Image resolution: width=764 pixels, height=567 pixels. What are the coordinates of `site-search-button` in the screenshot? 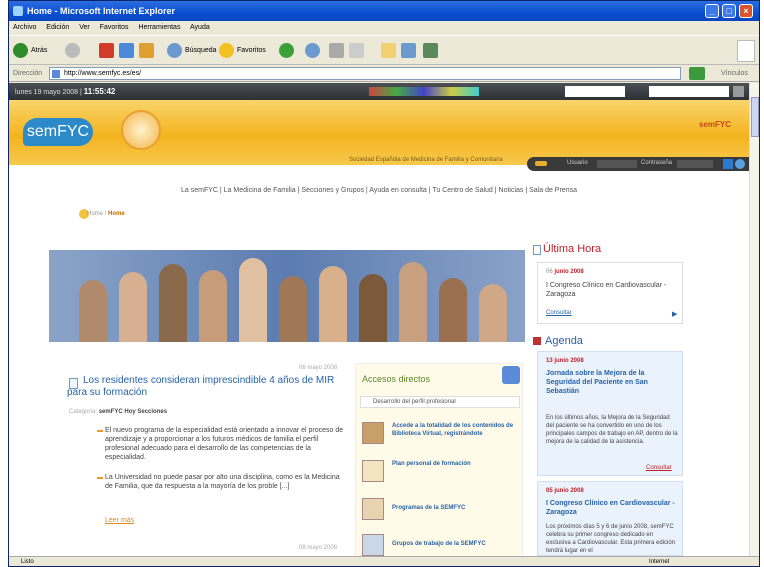 It's located at (738, 91).